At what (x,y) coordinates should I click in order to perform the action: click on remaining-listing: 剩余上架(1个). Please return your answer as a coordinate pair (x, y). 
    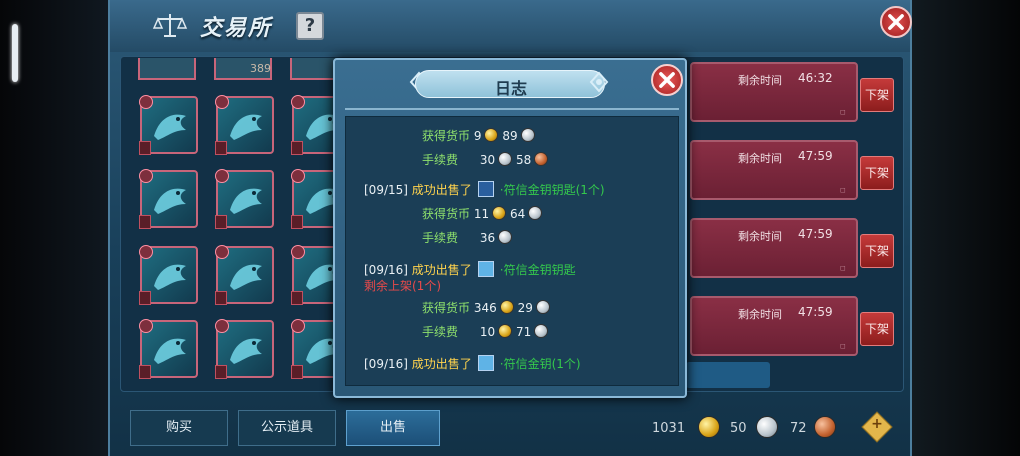
    Looking at the image, I should click on (402, 286).